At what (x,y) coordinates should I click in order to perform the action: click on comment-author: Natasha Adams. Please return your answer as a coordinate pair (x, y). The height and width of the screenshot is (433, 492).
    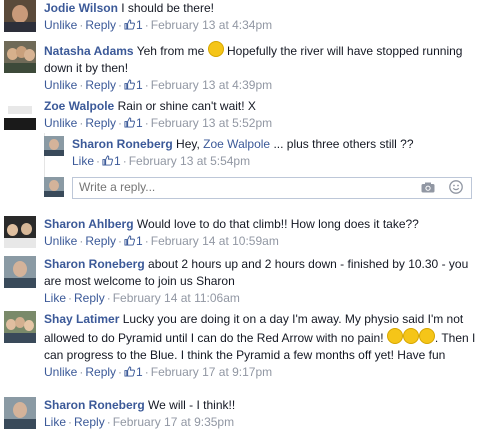
    Looking at the image, I should click on (89, 51).